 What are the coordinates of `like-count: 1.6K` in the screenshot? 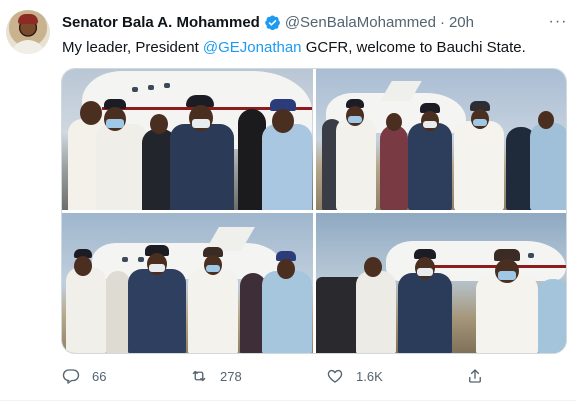 It's located at (369, 376).